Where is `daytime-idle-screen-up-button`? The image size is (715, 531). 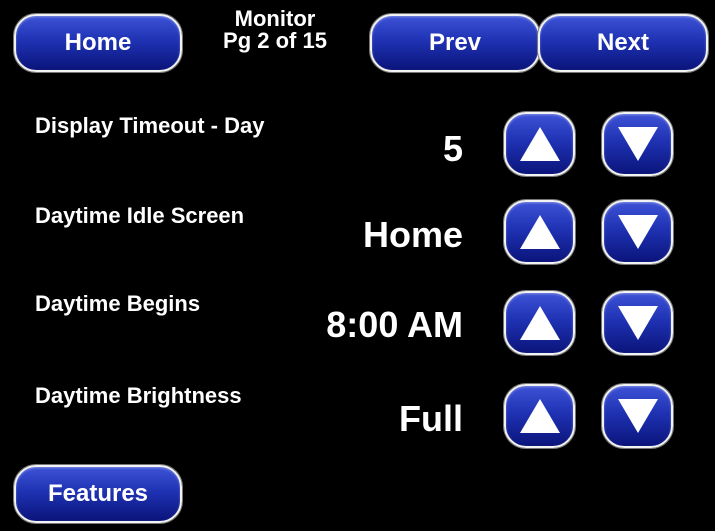
daytime-idle-screen-up-button is located at coordinates (539, 232).